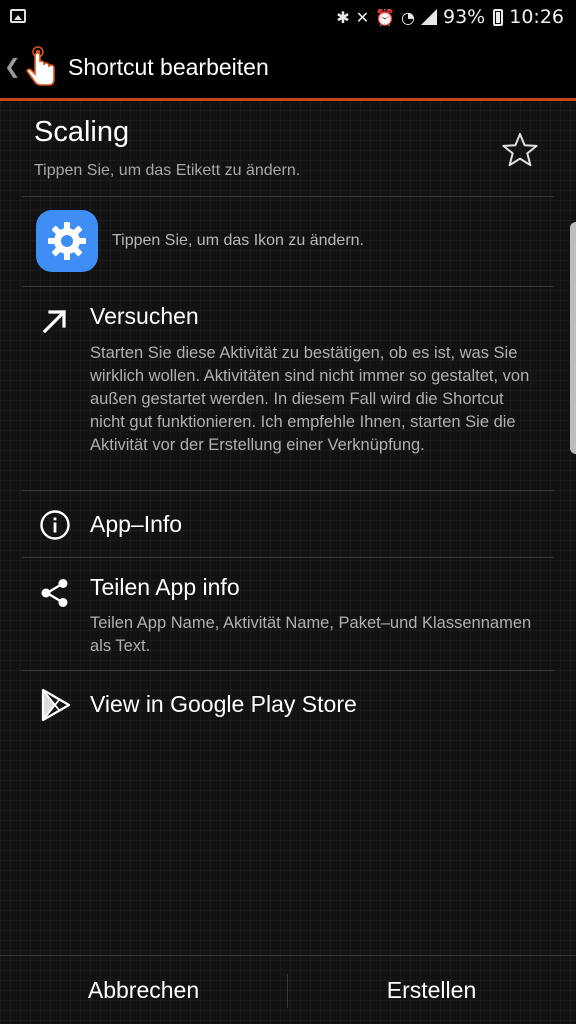 The image size is (576, 1024). I want to click on status-bar: ✱ ✕ ⏰ ◔ 93% 10:26, so click(288, 17).